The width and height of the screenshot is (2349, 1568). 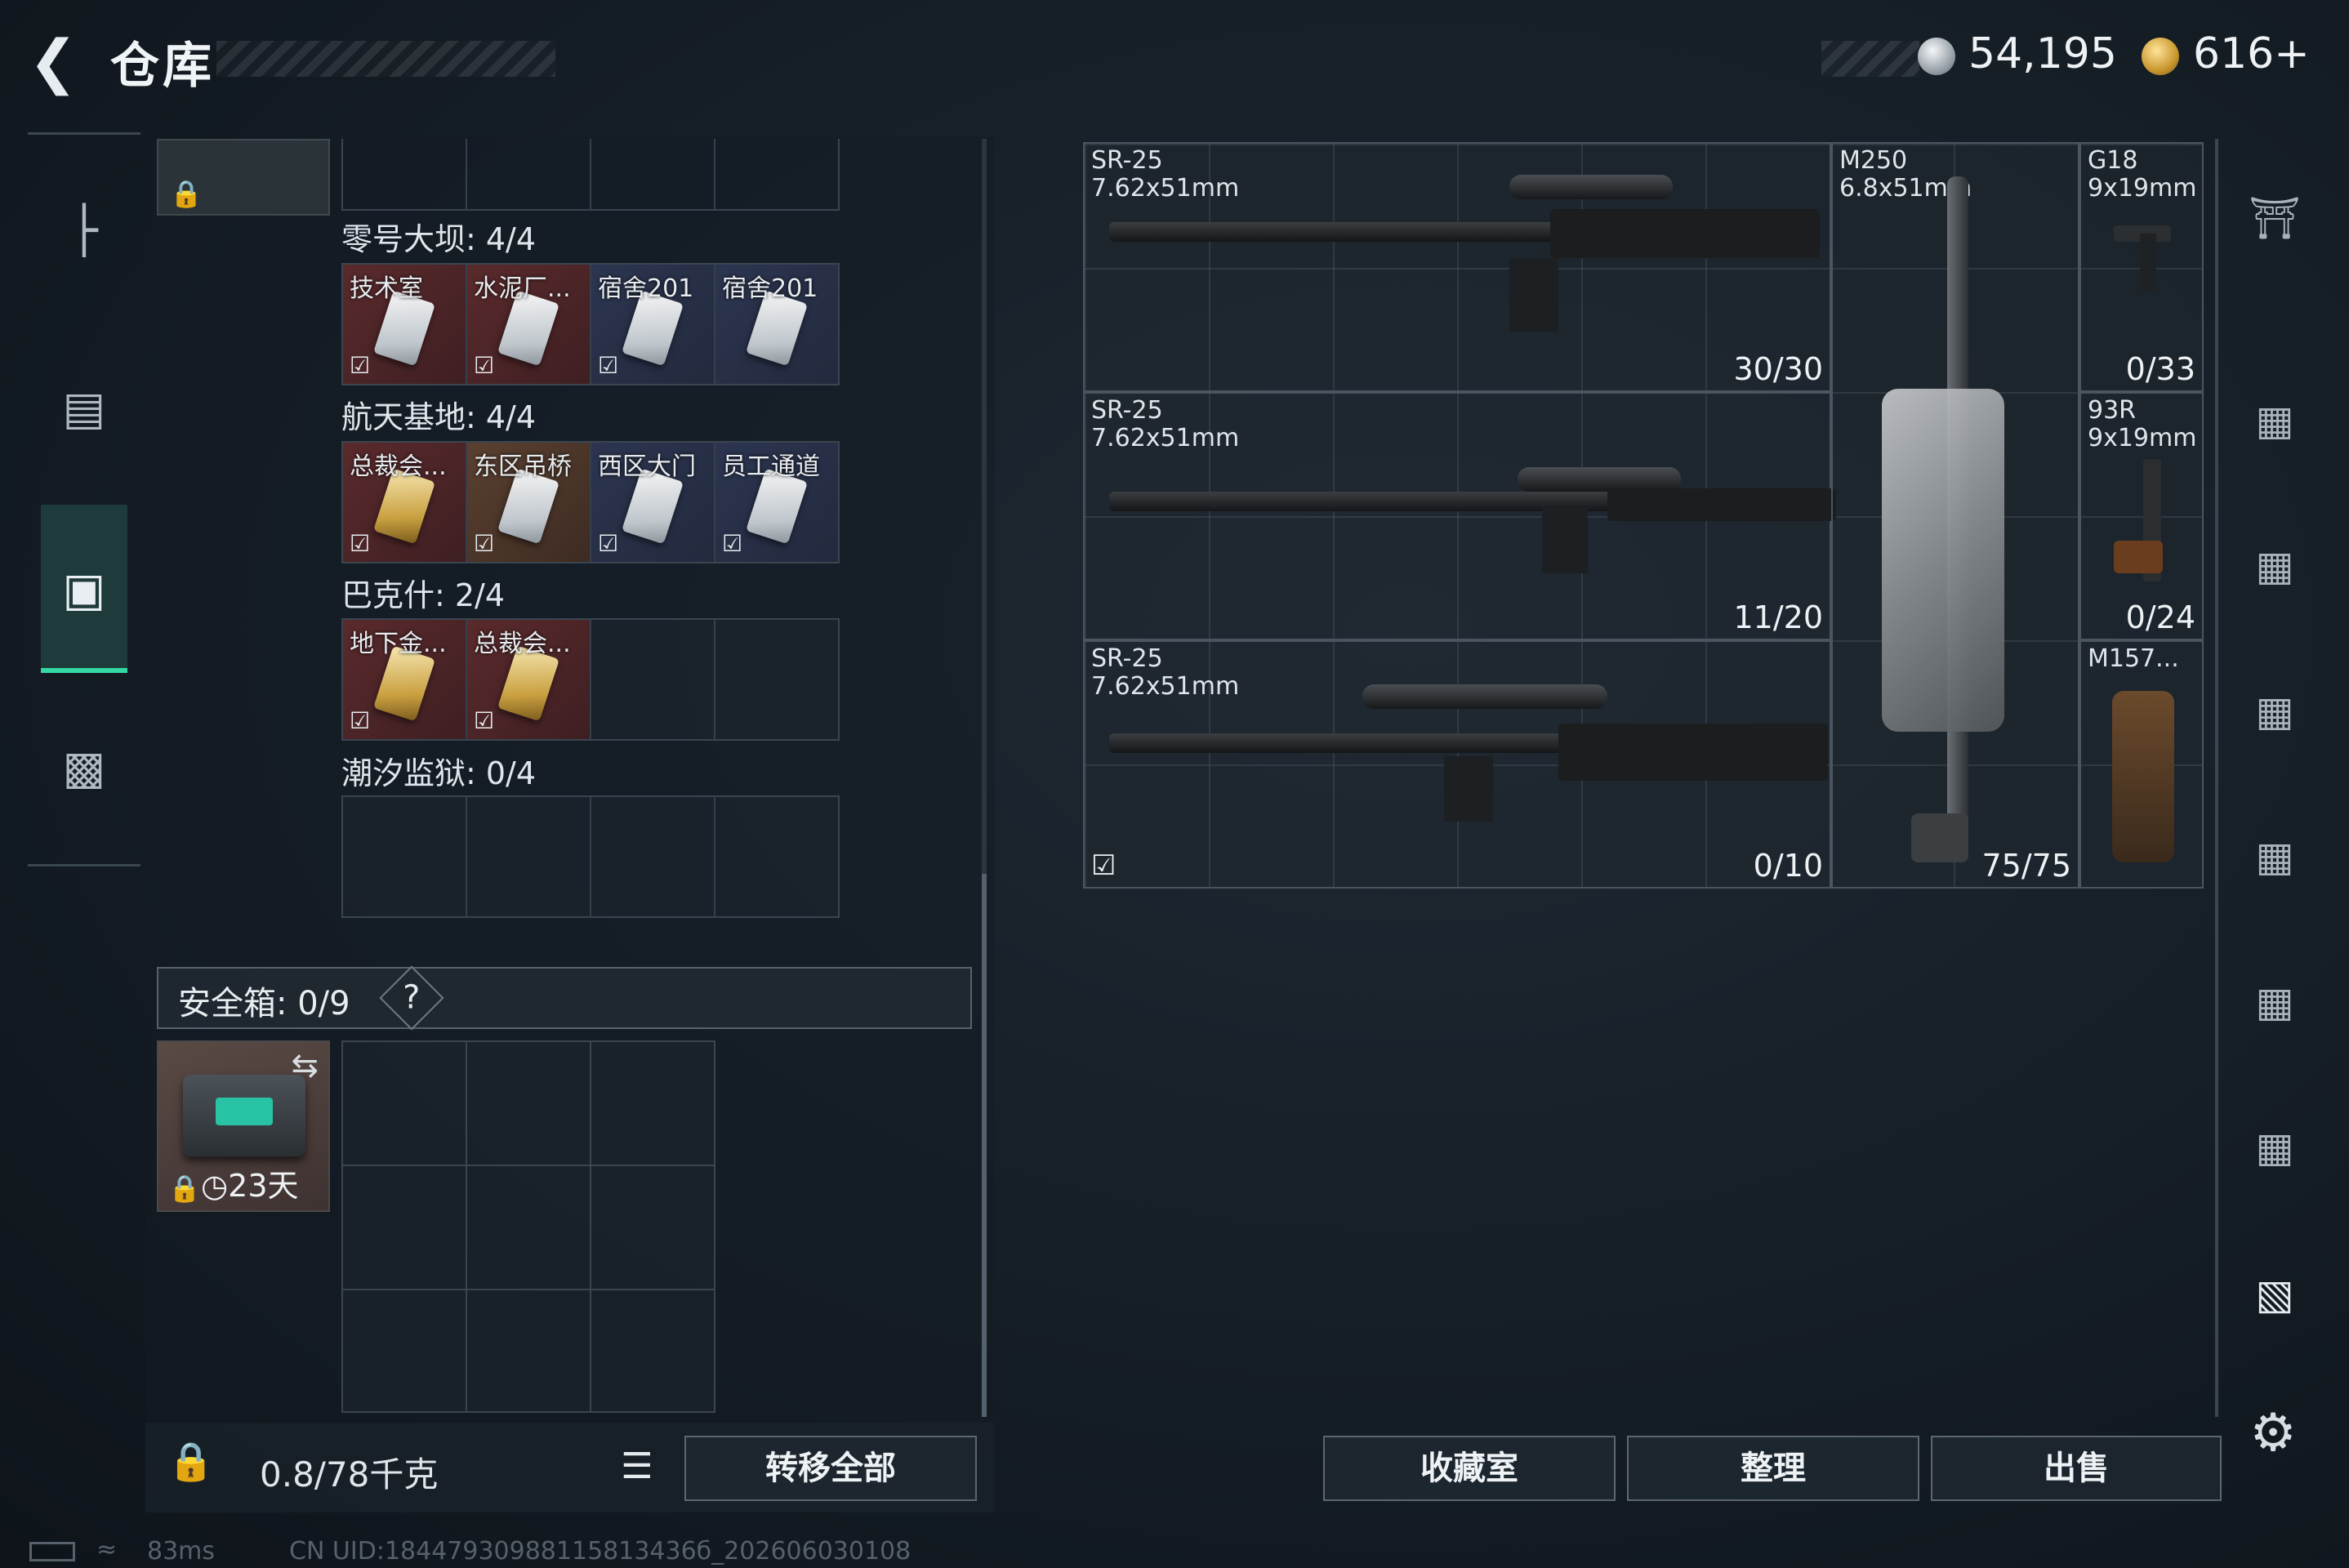 I want to click on weight-value: 0.8/78千克, so click(x=349, y=1474).